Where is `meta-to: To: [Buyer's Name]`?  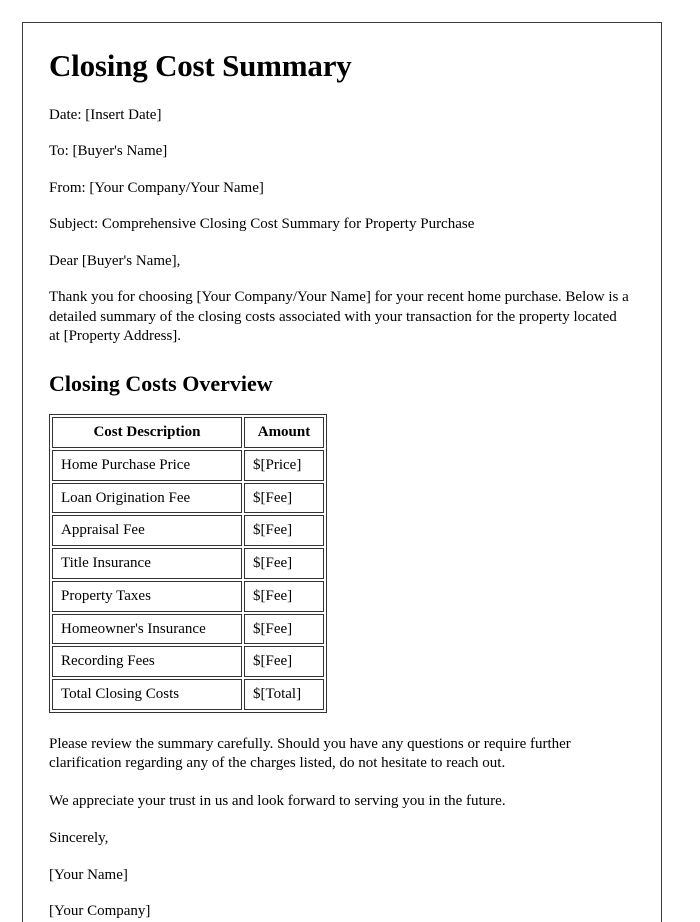 meta-to: To: [Buyer's Name] is located at coordinates (108, 151).